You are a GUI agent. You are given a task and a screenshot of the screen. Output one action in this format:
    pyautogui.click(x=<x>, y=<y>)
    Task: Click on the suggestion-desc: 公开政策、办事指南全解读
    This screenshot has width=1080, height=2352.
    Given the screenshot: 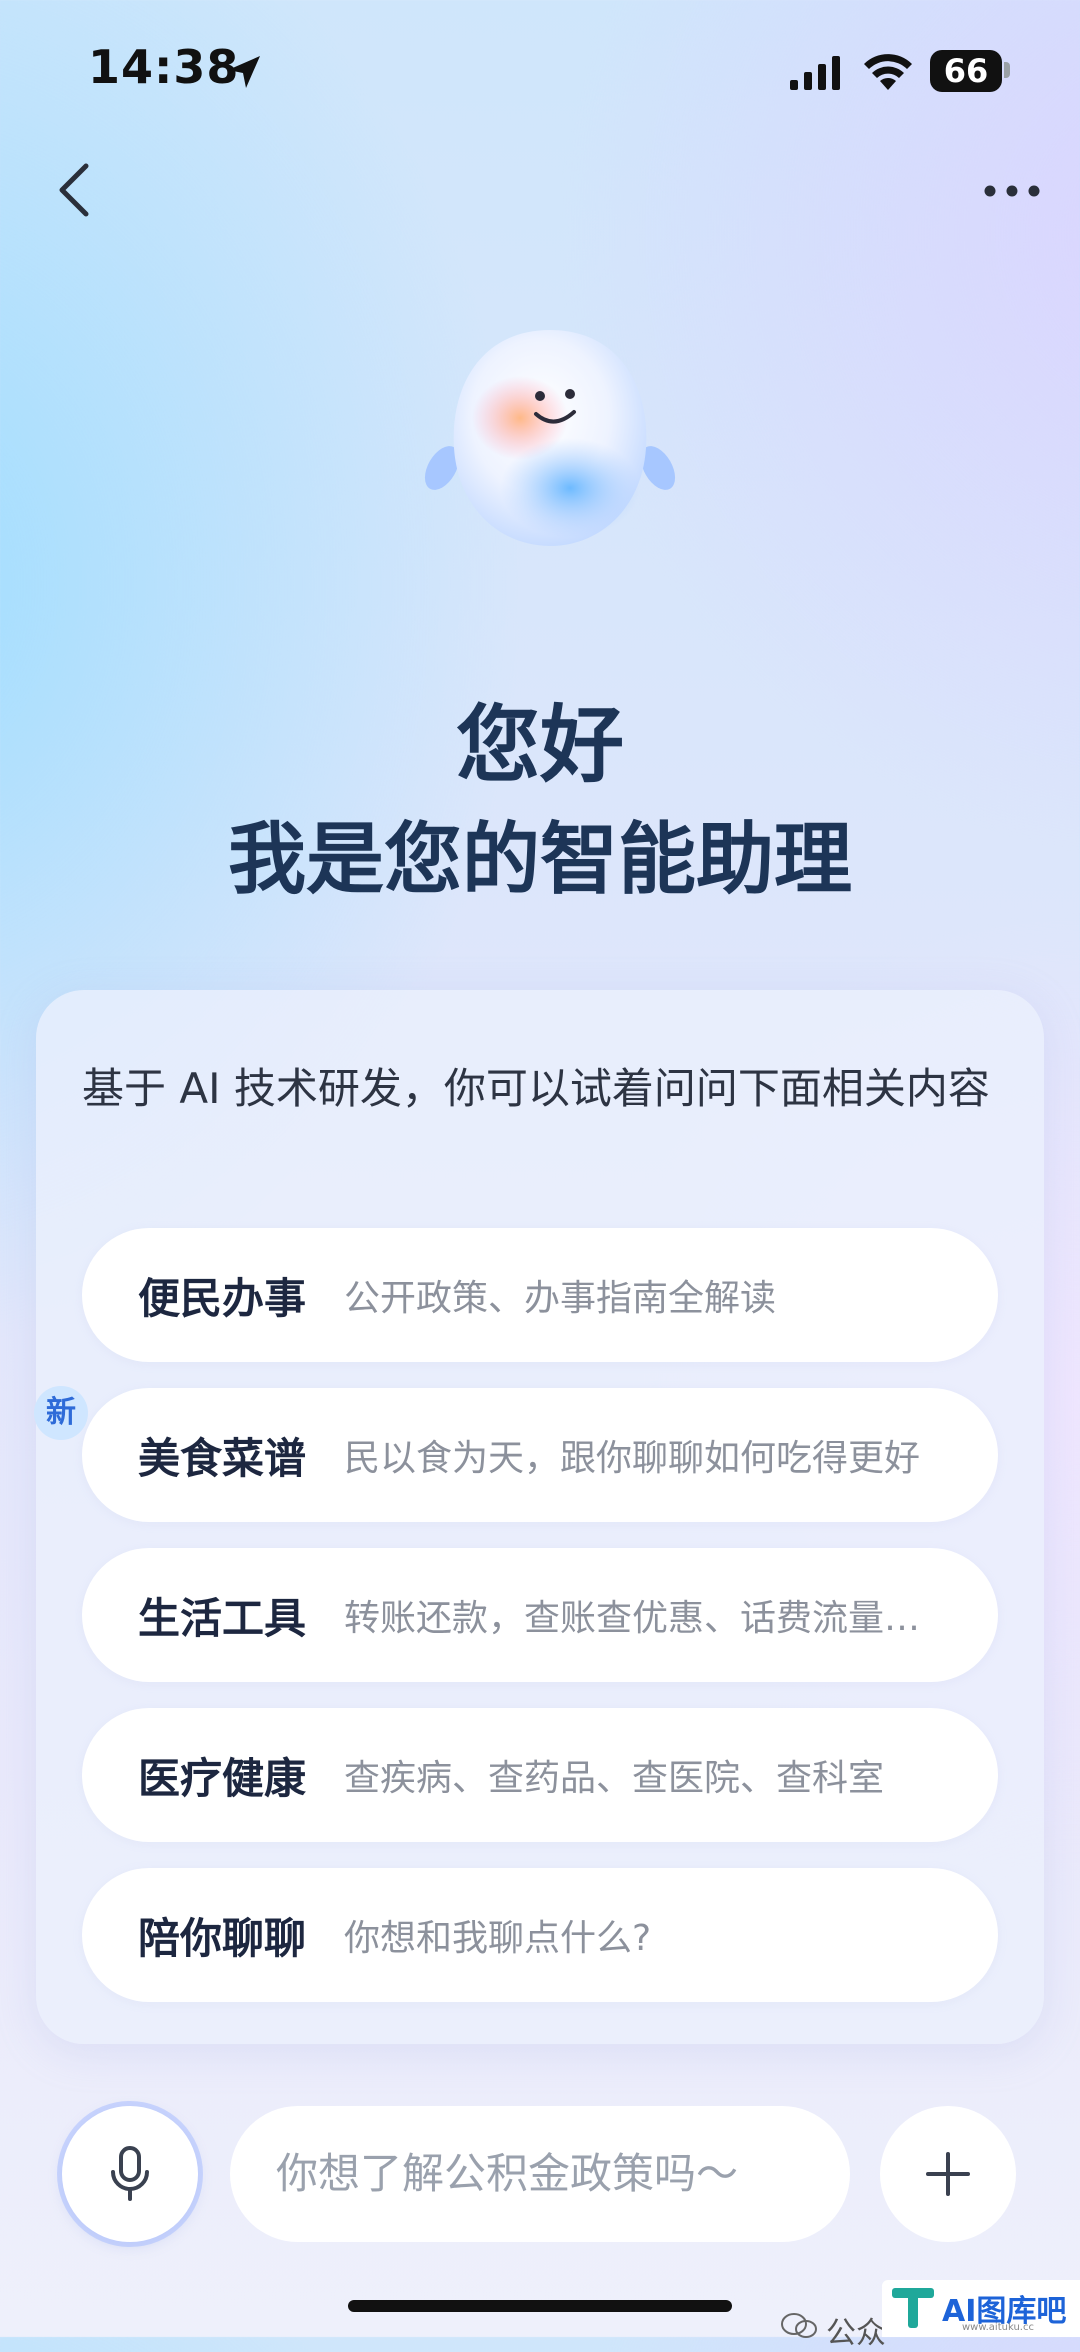 What is the action you would take?
    pyautogui.click(x=560, y=1298)
    